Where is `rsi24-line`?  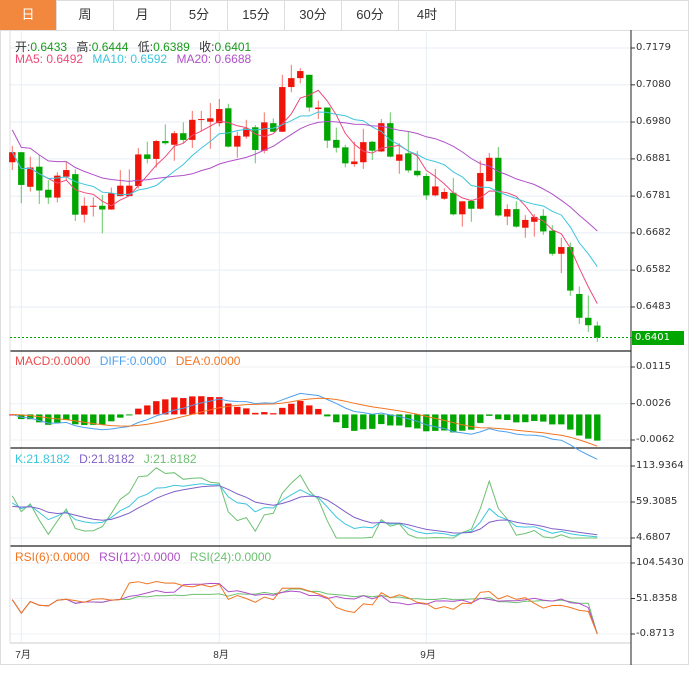
rsi24-line is located at coordinates (304, 611).